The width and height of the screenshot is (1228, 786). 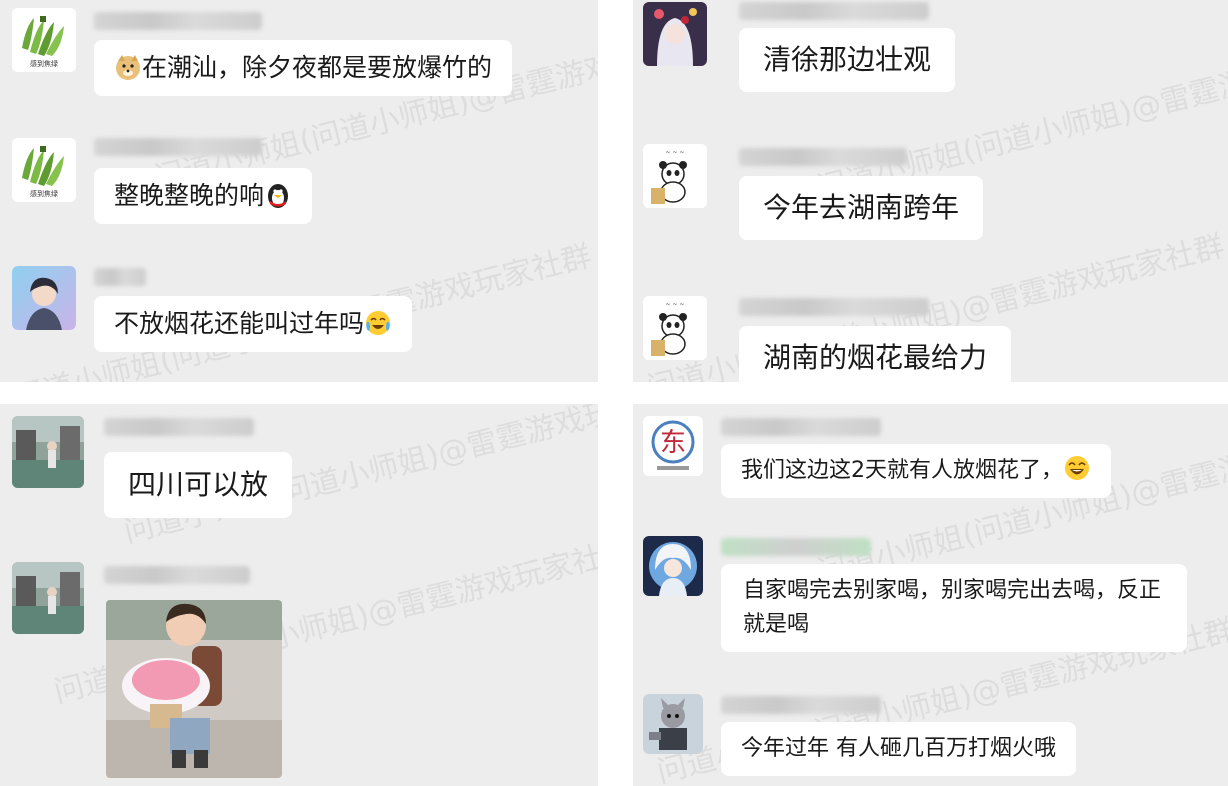 What do you see at coordinates (875, 357) in the screenshot?
I see `message-text: 湖南的烟花最给力` at bounding box center [875, 357].